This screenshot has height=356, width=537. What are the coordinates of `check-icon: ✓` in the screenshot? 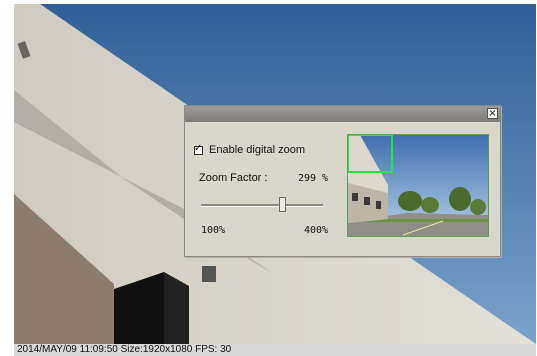 It's located at (198, 148).